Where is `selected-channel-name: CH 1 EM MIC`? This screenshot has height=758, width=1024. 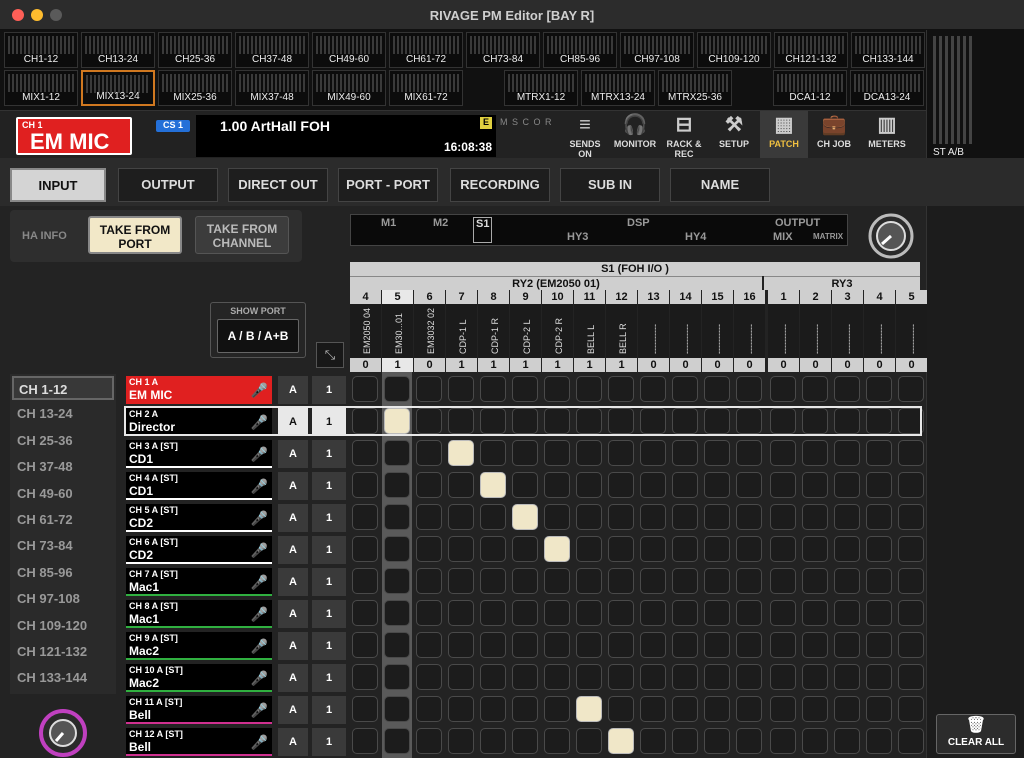
selected-channel-name: CH 1 EM MIC is located at coordinates (74, 136).